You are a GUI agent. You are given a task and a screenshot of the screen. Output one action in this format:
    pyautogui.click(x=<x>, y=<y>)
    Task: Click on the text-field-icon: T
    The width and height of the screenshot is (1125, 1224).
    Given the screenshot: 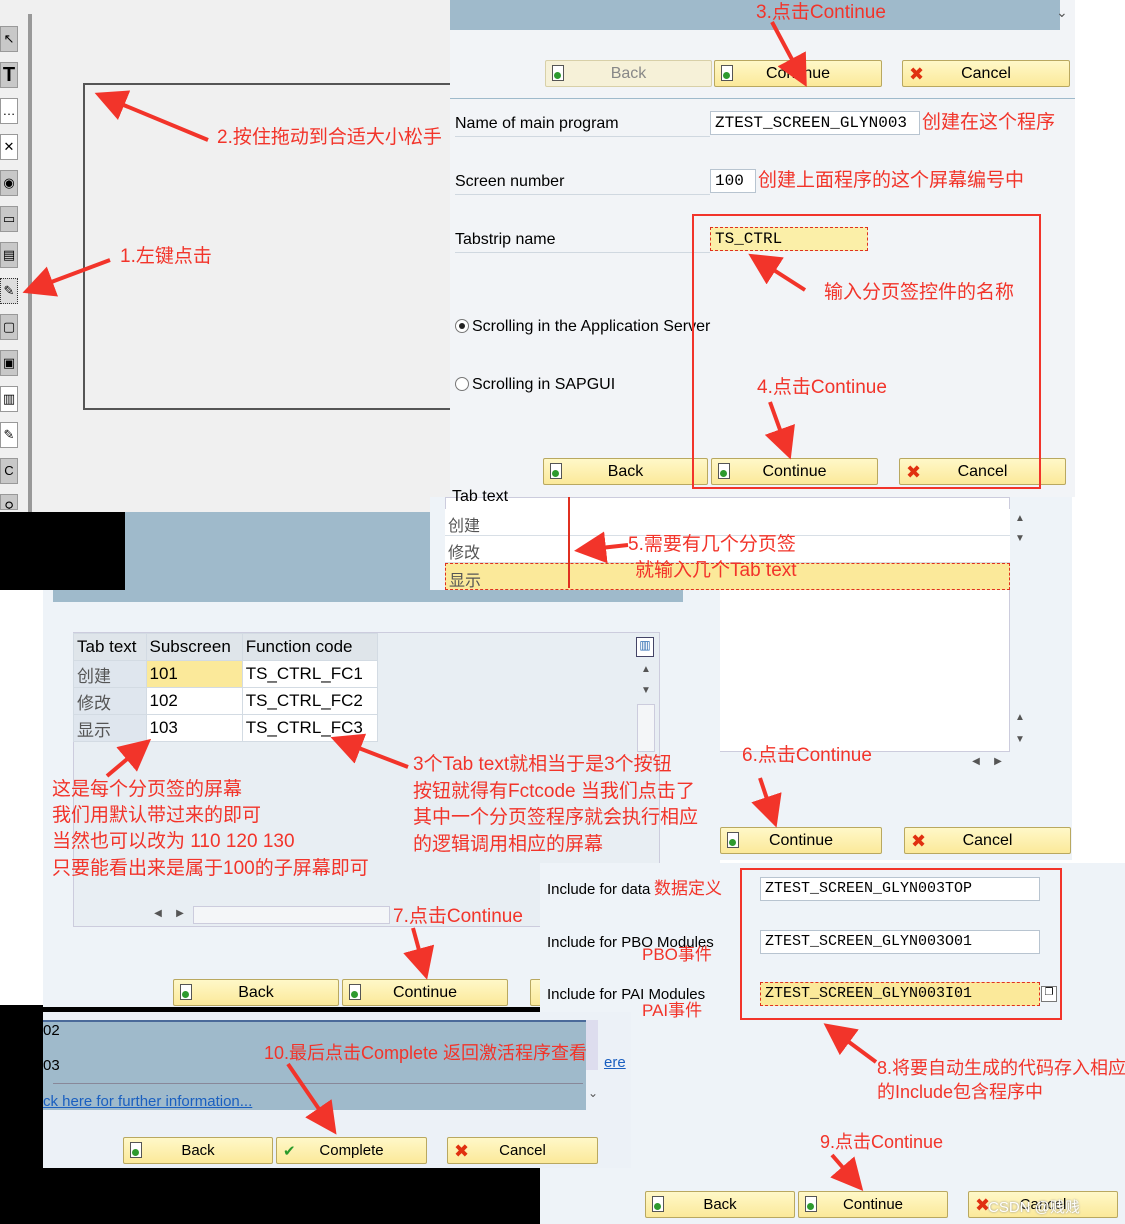 What is the action you would take?
    pyautogui.click(x=9, y=75)
    